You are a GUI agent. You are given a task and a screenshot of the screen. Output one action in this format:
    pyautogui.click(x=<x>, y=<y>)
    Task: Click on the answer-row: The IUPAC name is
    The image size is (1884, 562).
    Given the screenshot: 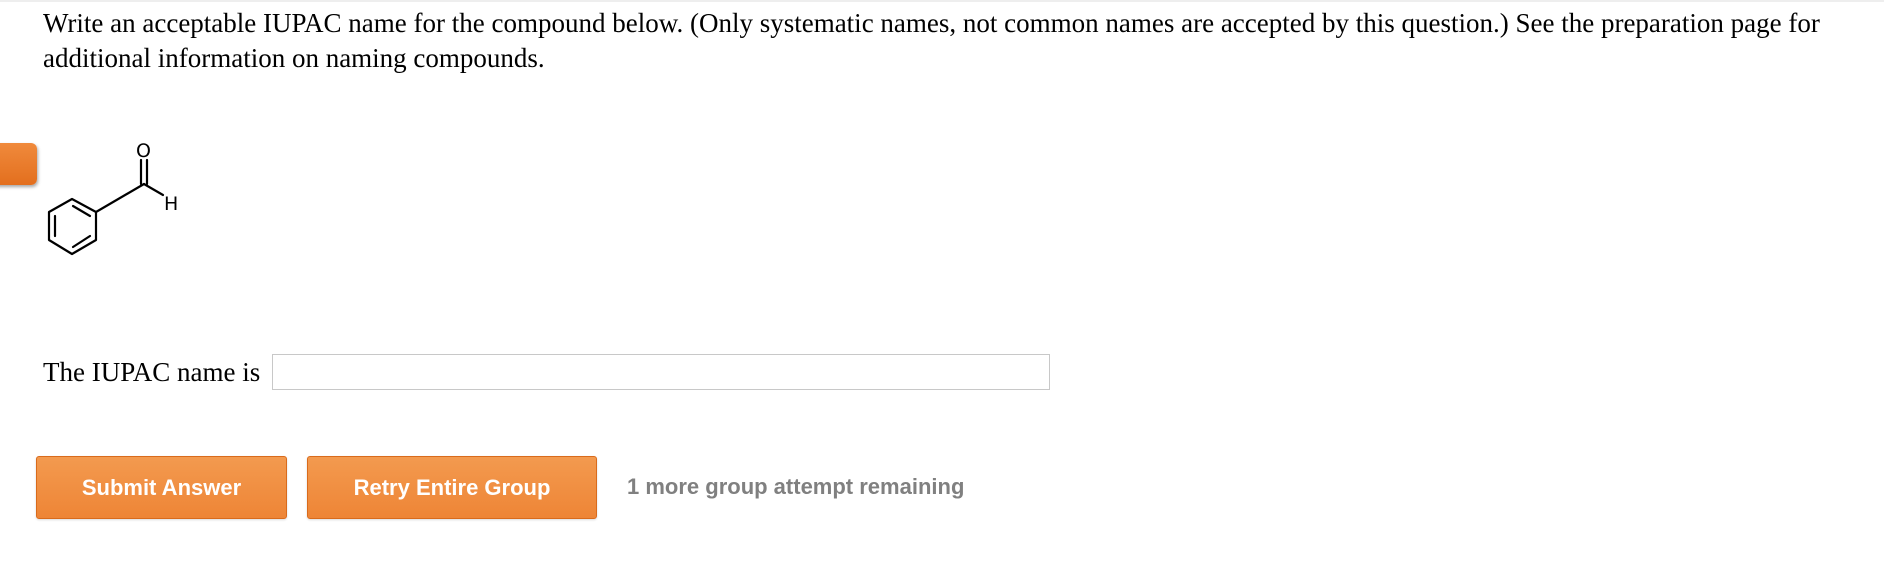 What is the action you would take?
    pyautogui.click(x=547, y=372)
    